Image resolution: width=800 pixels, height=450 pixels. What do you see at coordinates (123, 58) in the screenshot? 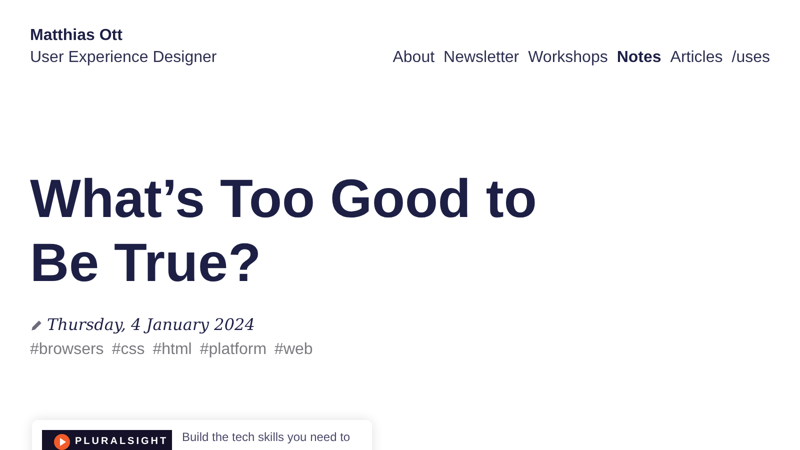
I see `site-tagline: User Experience Designer` at bounding box center [123, 58].